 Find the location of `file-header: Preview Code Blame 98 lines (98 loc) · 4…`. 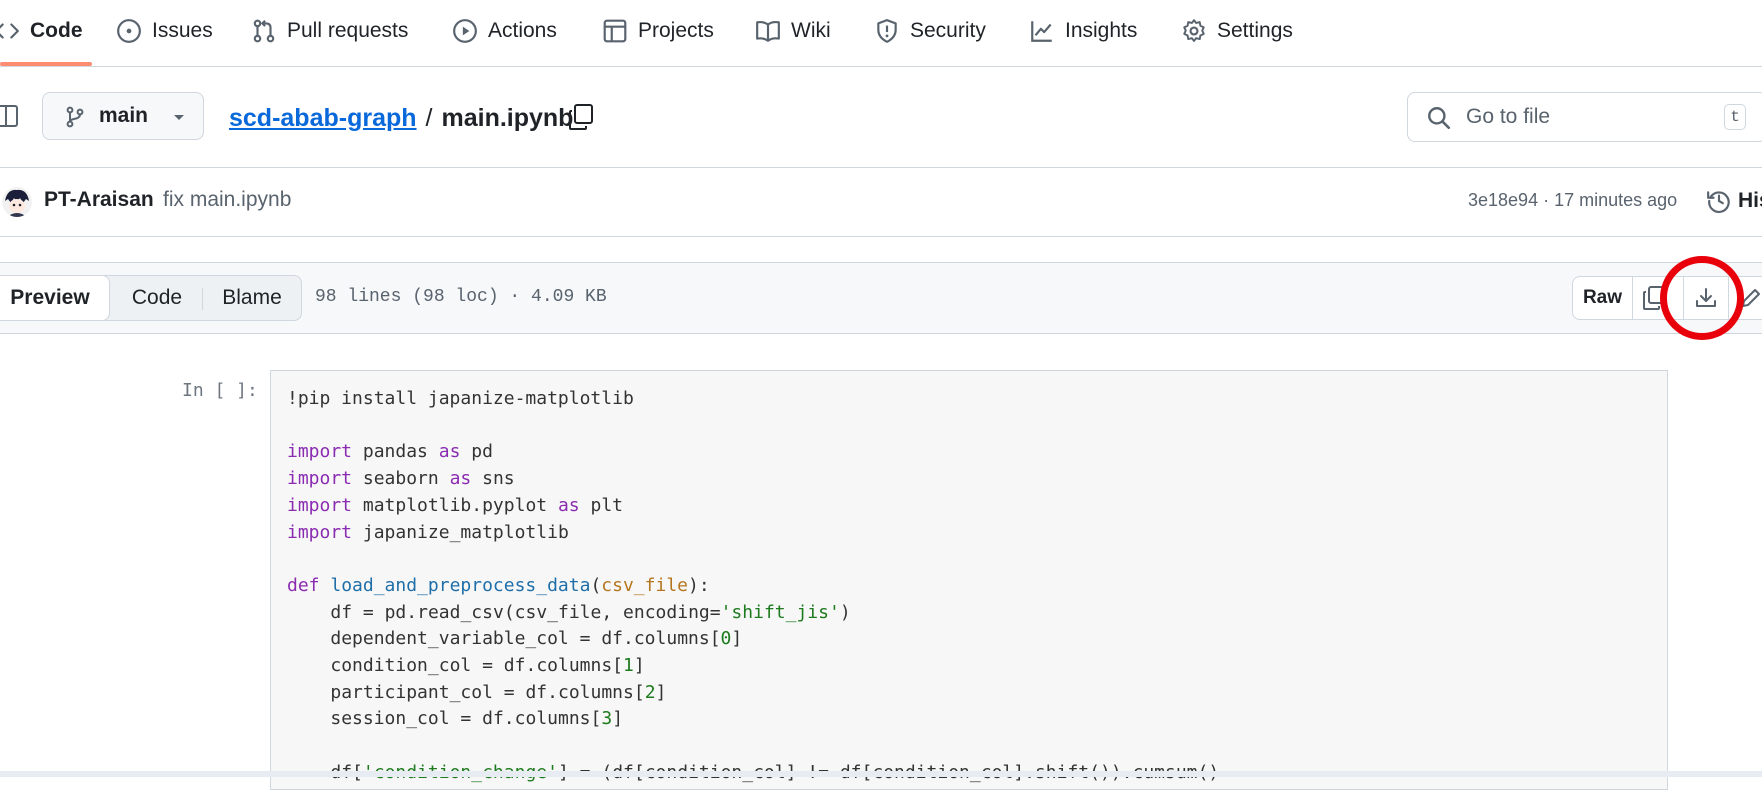

file-header: Preview Code Blame 98 lines (98 loc) · 4… is located at coordinates (881, 298).